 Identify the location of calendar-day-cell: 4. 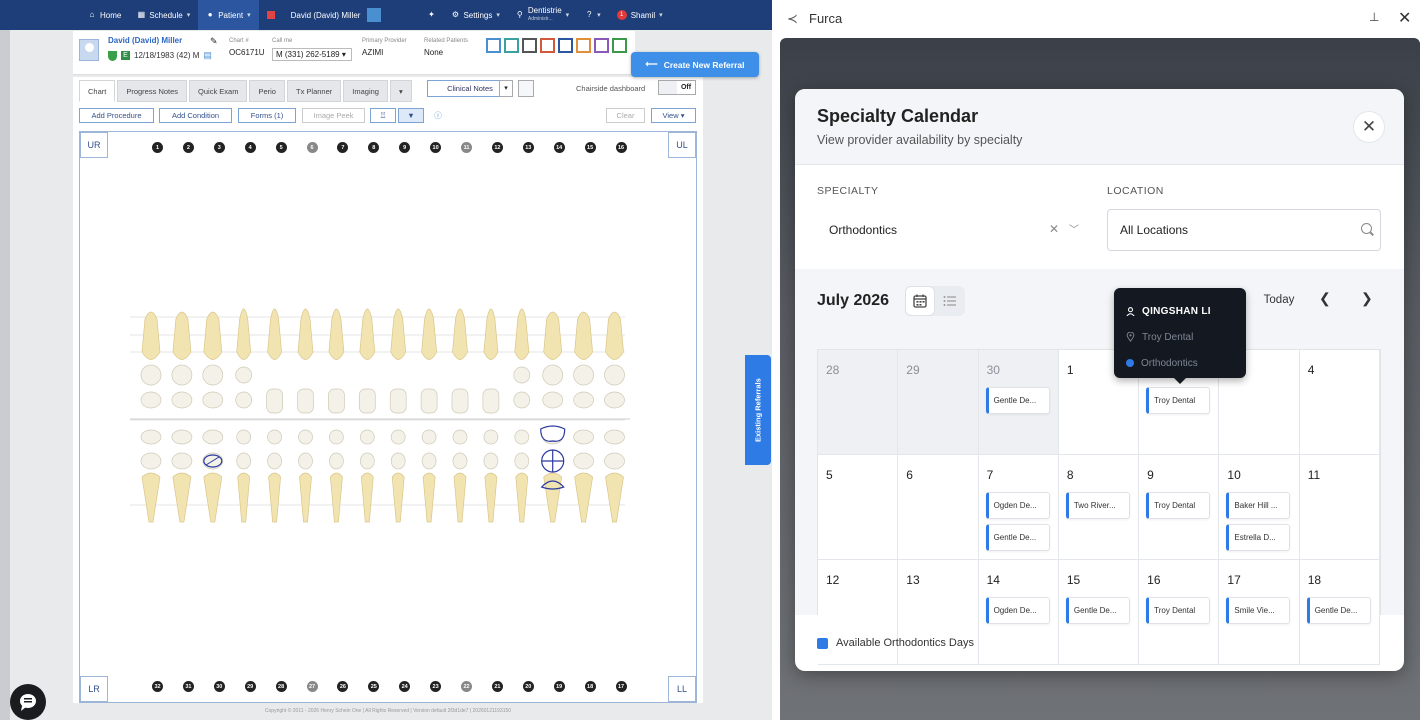
(1339, 402).